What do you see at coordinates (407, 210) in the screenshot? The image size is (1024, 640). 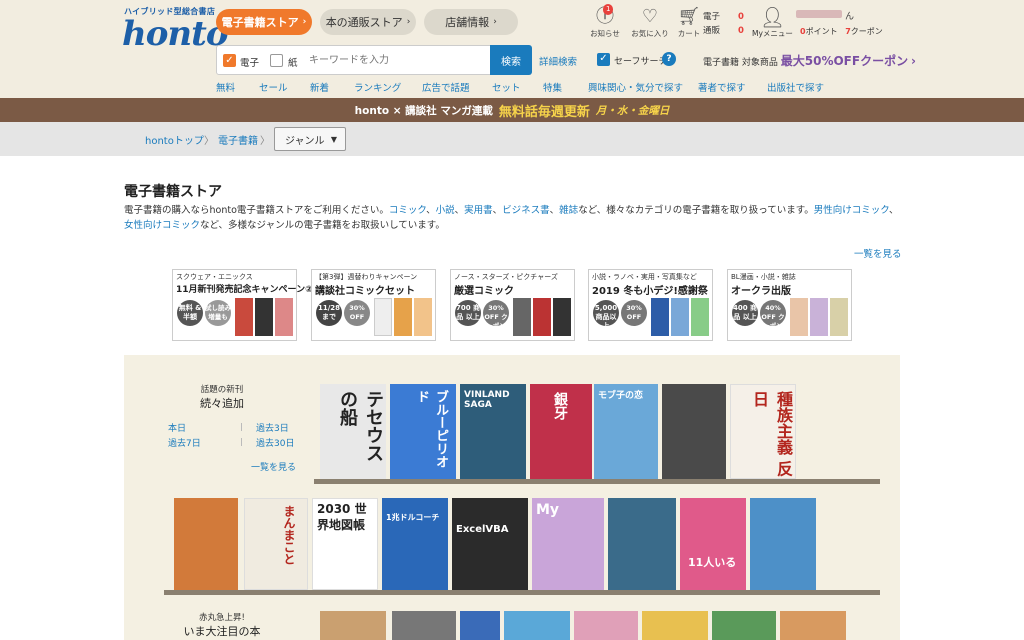 I see `desc-link-comic: コミック` at bounding box center [407, 210].